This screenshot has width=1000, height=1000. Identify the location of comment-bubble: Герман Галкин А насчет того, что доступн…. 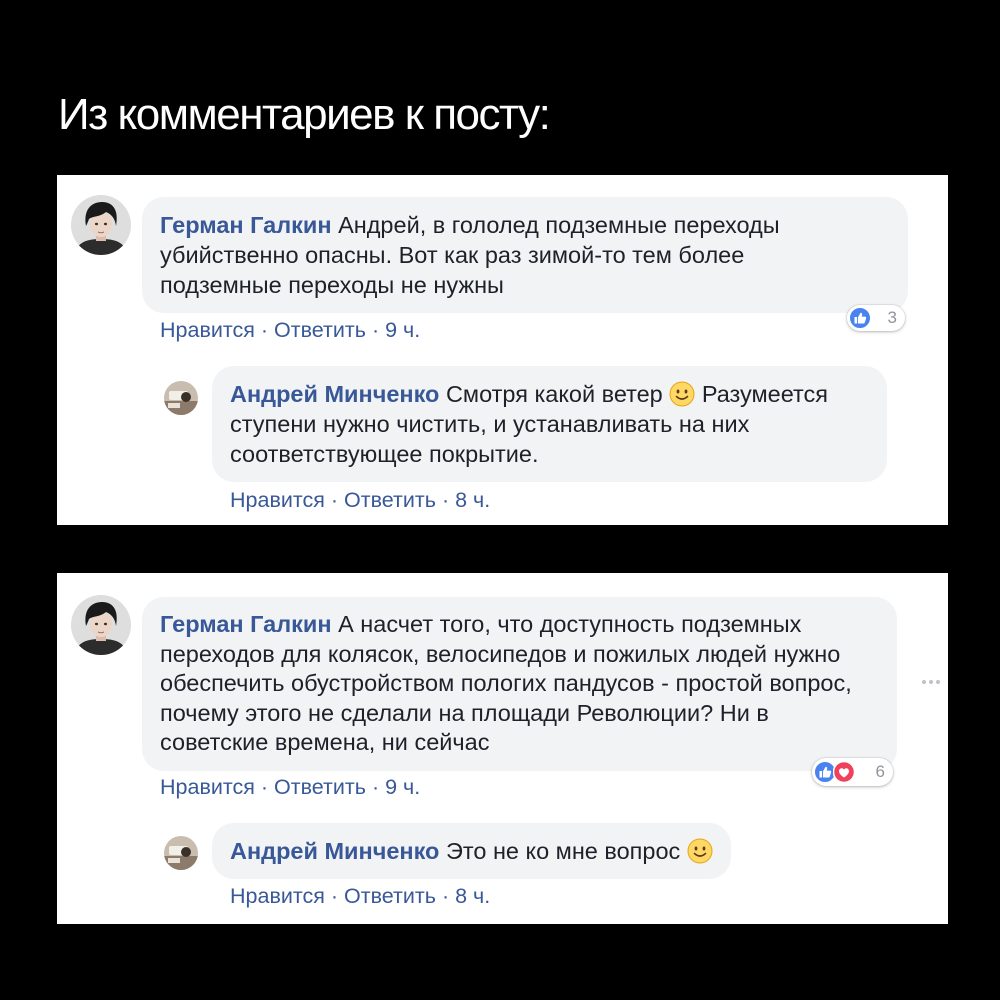
(519, 684).